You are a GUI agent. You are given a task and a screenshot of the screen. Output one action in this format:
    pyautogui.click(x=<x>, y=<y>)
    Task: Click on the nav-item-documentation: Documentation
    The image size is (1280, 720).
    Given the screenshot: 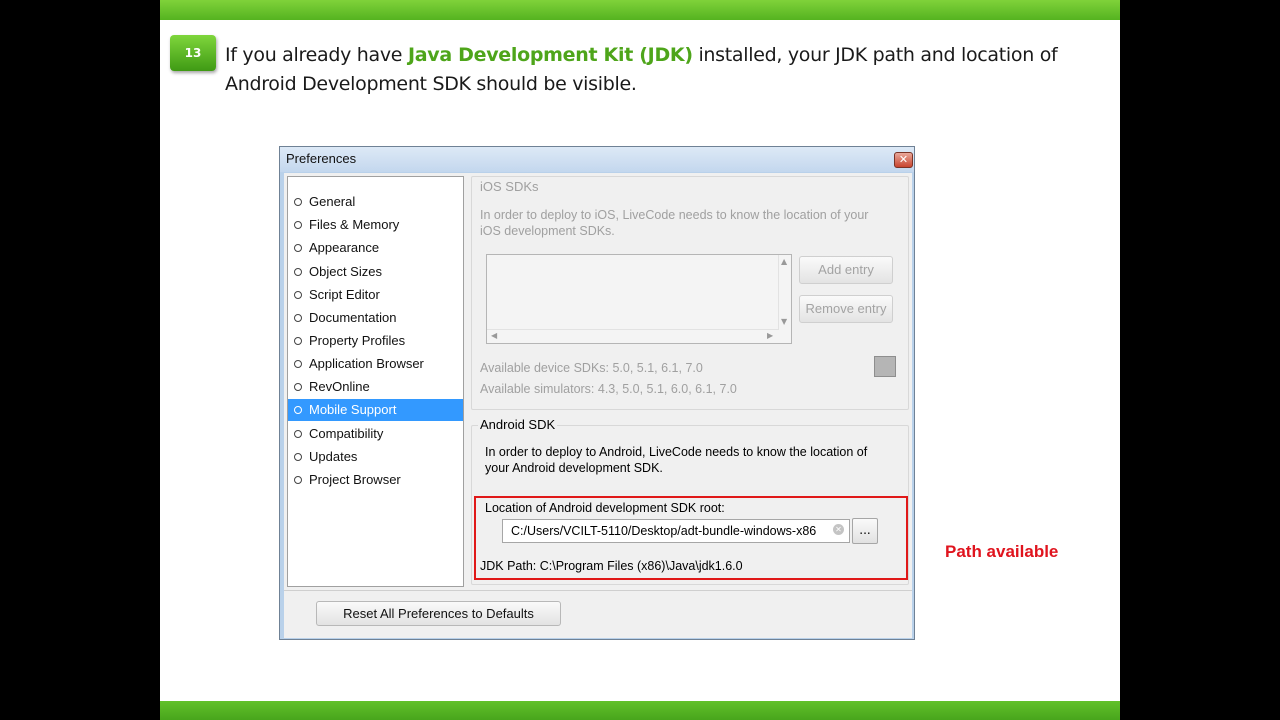 What is the action you would take?
    pyautogui.click(x=375, y=318)
    